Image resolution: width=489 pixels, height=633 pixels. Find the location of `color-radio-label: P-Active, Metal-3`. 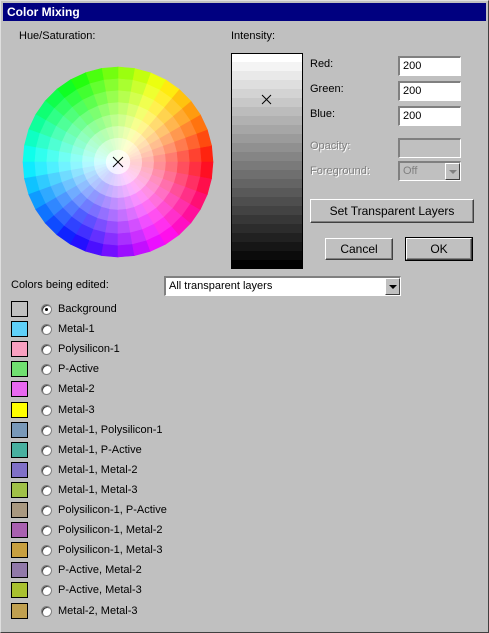

color-radio-label: P-Active, Metal-3 is located at coordinates (100, 590).